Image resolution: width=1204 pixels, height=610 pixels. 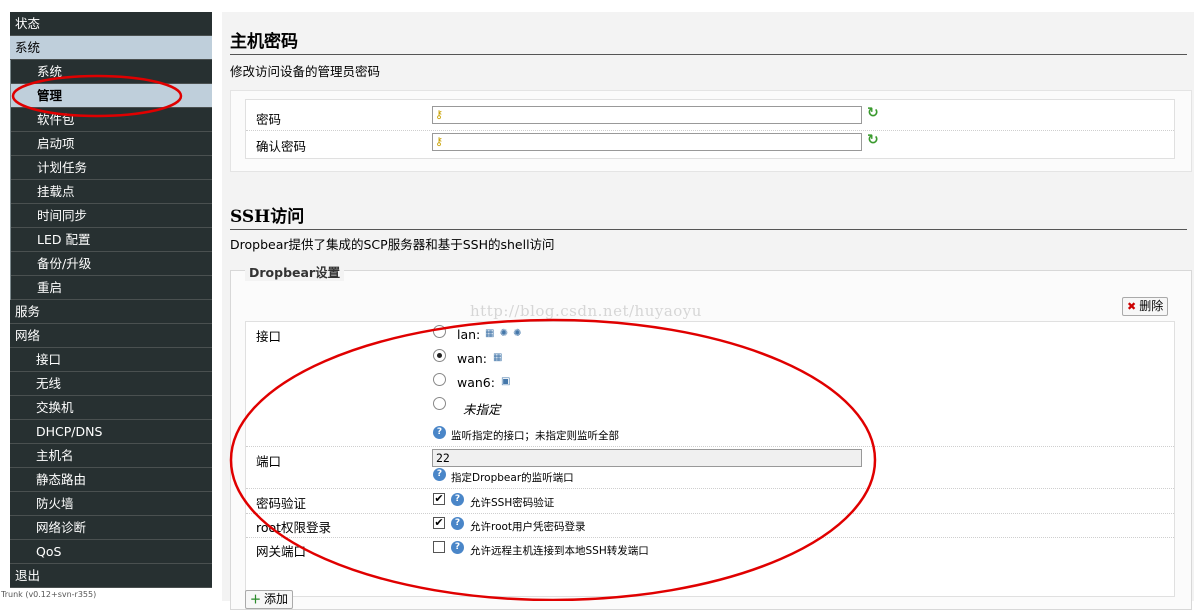 What do you see at coordinates (586, 311) in the screenshot?
I see `watermark: http://blog.csdn.net/huyaoyu` at bounding box center [586, 311].